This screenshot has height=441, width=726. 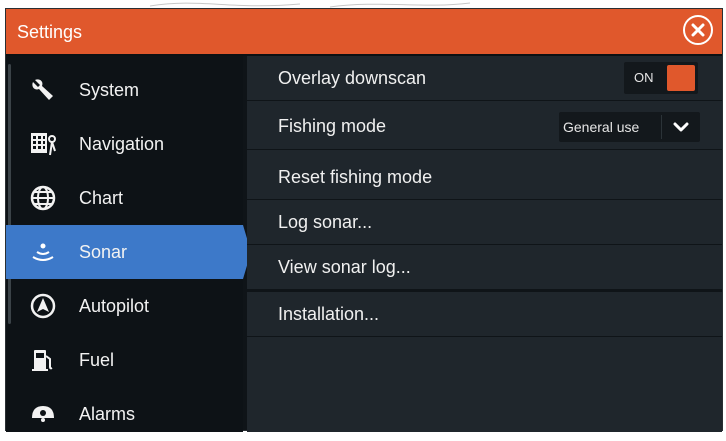 What do you see at coordinates (43, 90) in the screenshot?
I see `wrench-icon` at bounding box center [43, 90].